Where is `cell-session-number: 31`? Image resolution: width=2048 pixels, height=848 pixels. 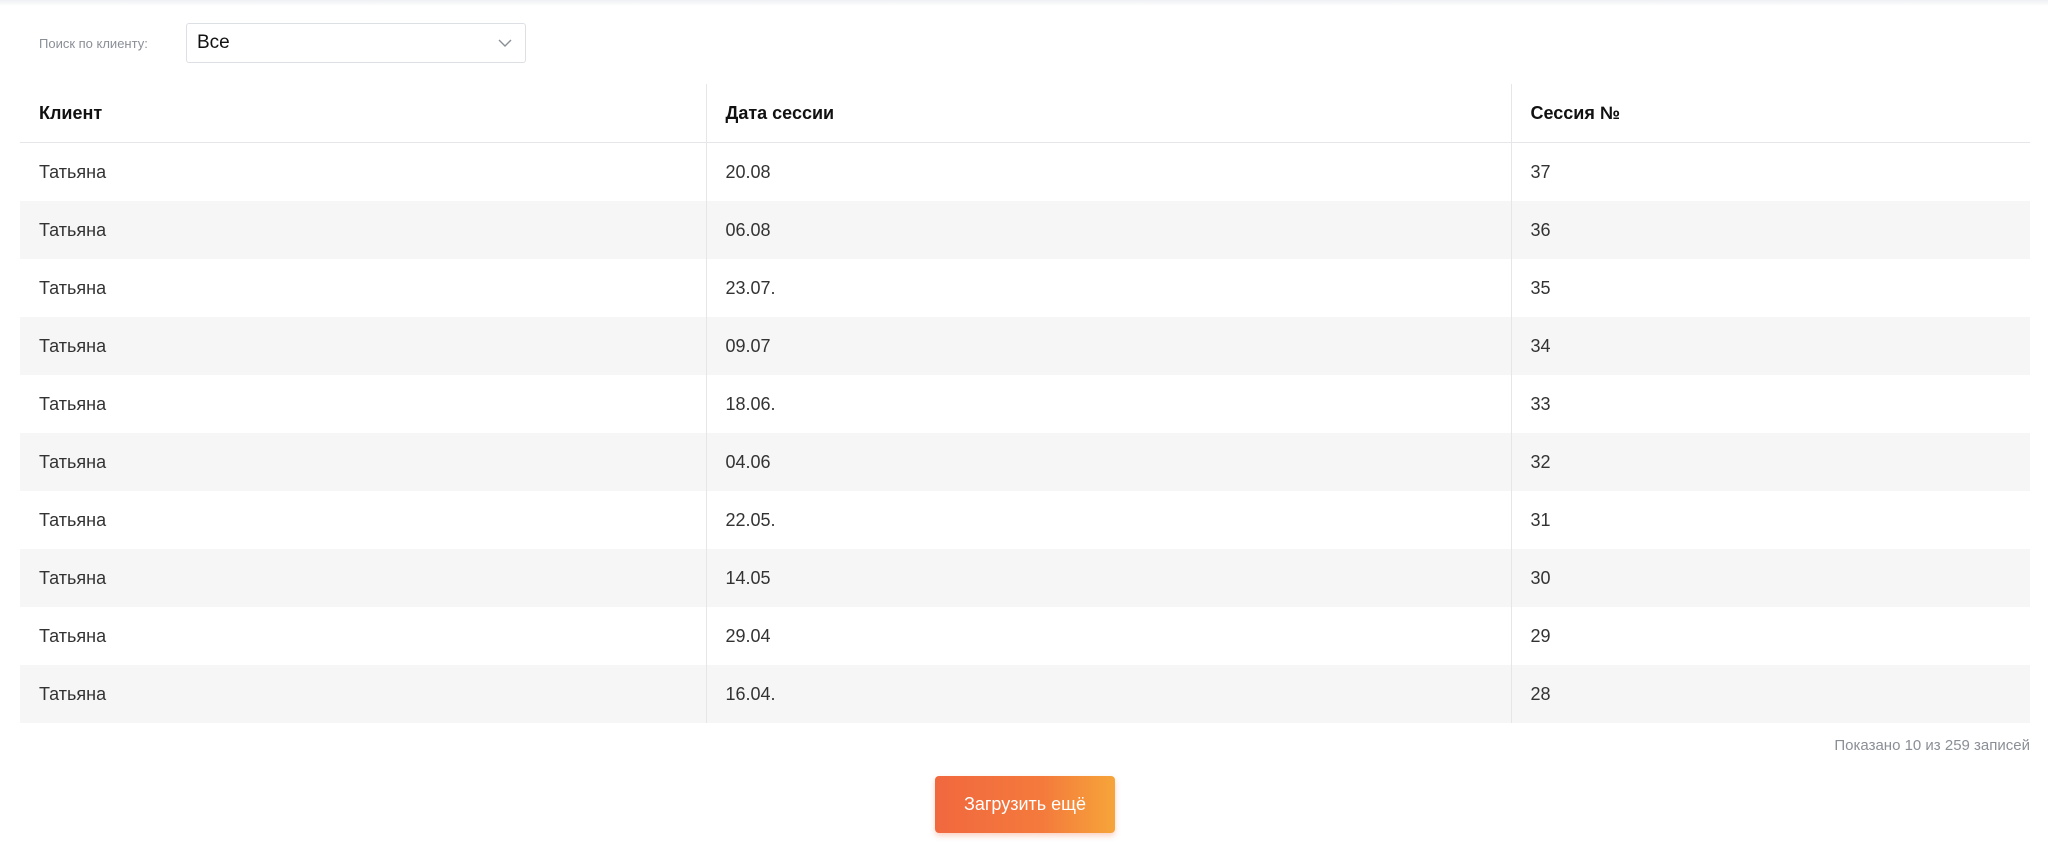
cell-session-number: 31 is located at coordinates (1770, 520).